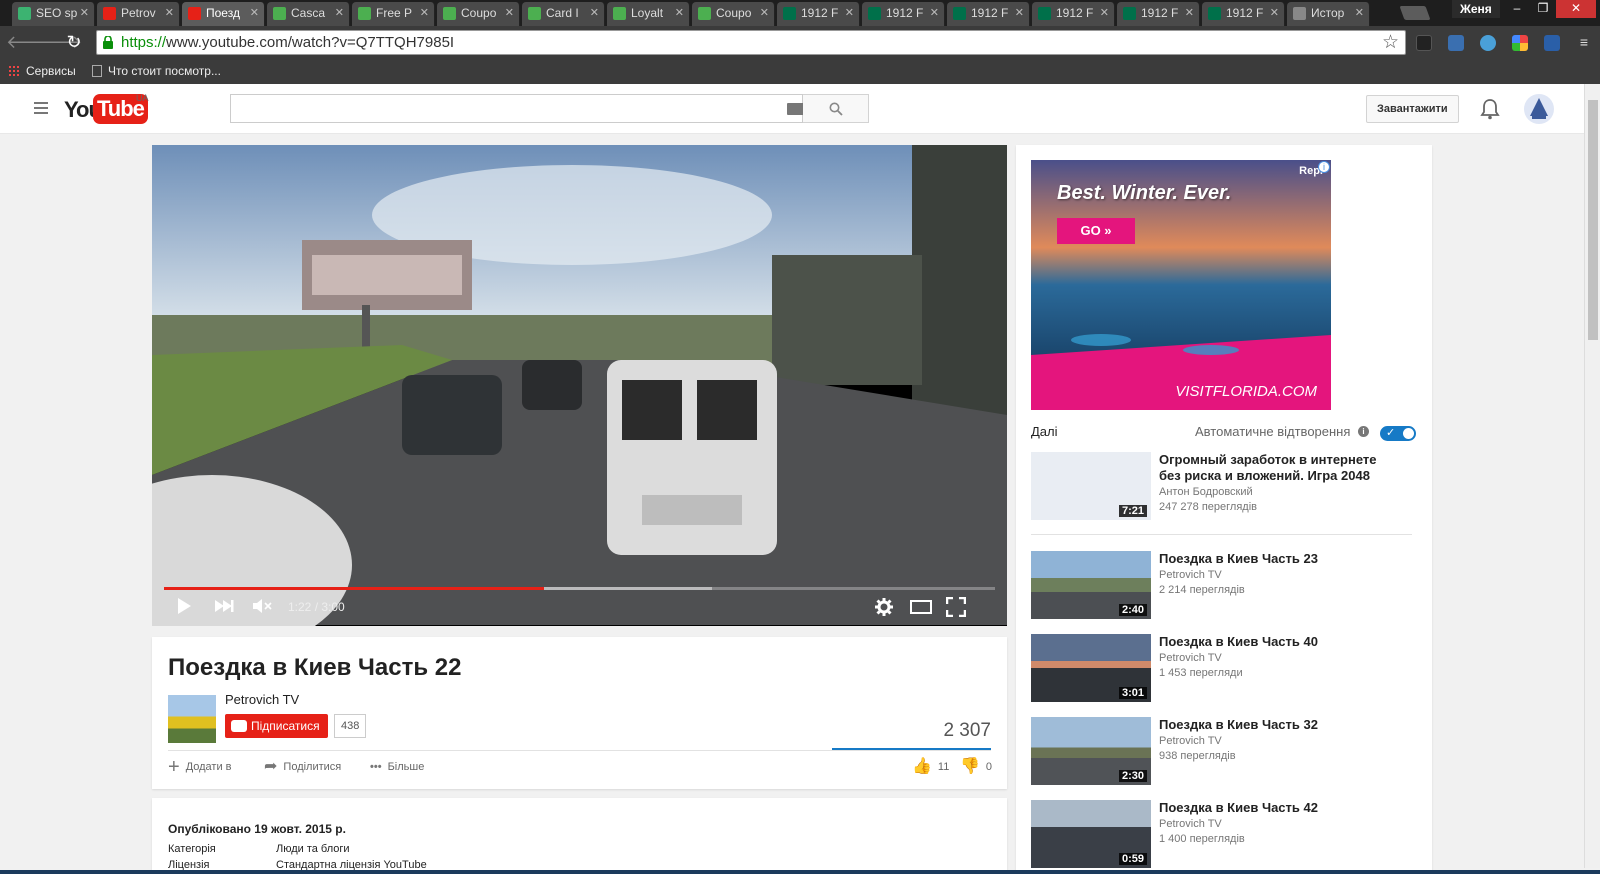 The height and width of the screenshot is (874, 1600). Describe the element at coordinates (393, 14) in the screenshot. I see `browser-tab: Free P ✕` at that location.